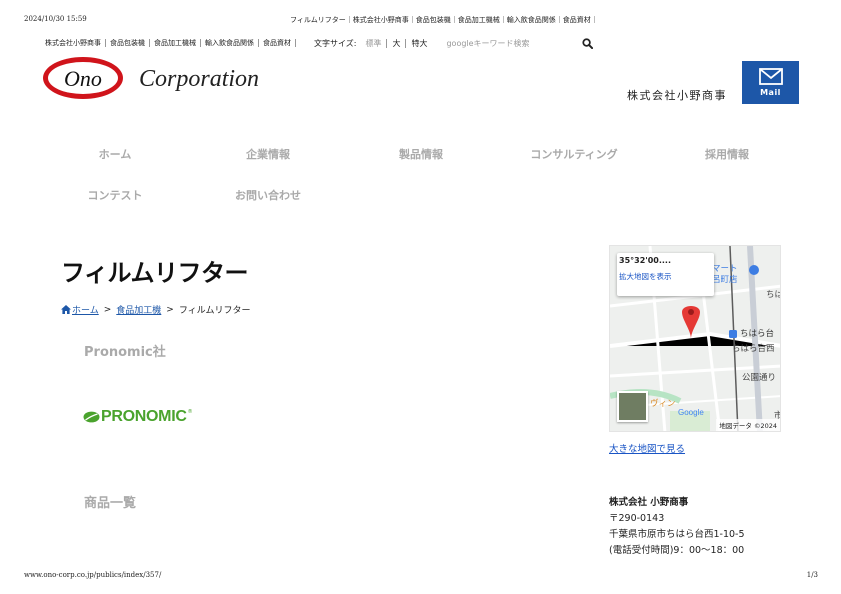 Image resolution: width=841 pixels, height=594 pixels. I want to click on mail-button: Mail, so click(770, 82).